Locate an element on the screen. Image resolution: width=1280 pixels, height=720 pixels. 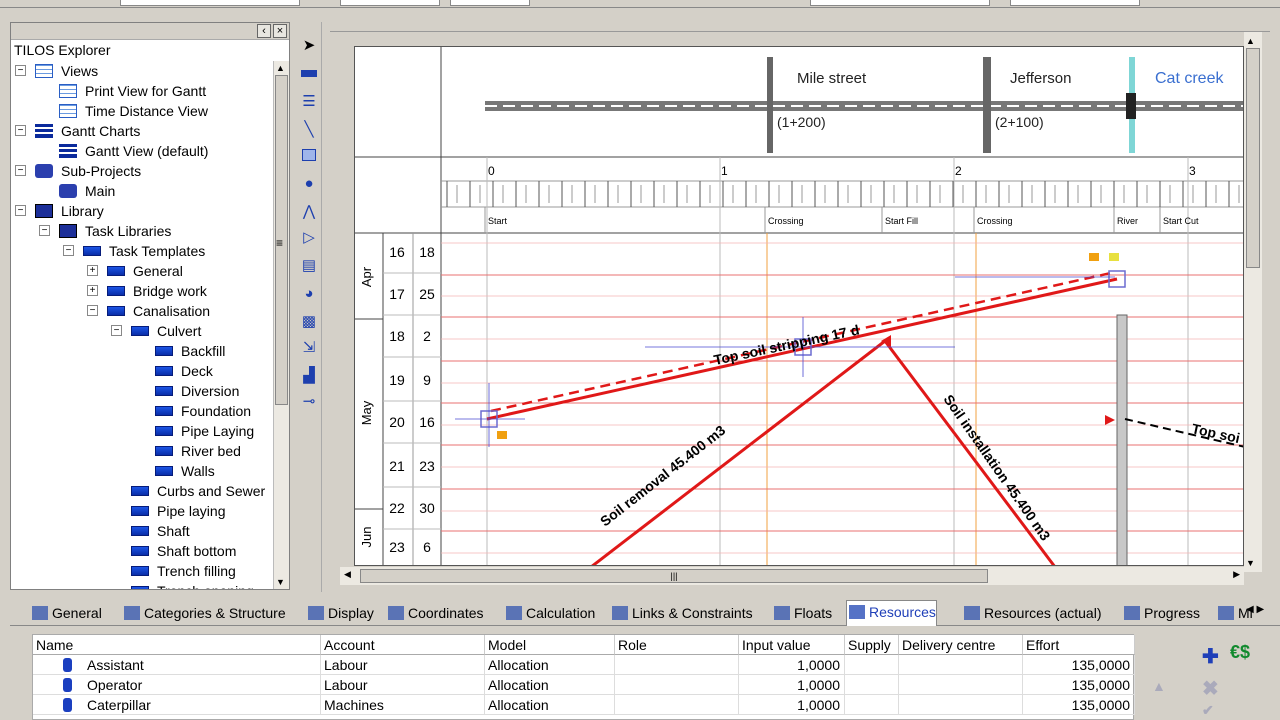
move-up-icon: ▲ is located at coordinates (1159, 686).